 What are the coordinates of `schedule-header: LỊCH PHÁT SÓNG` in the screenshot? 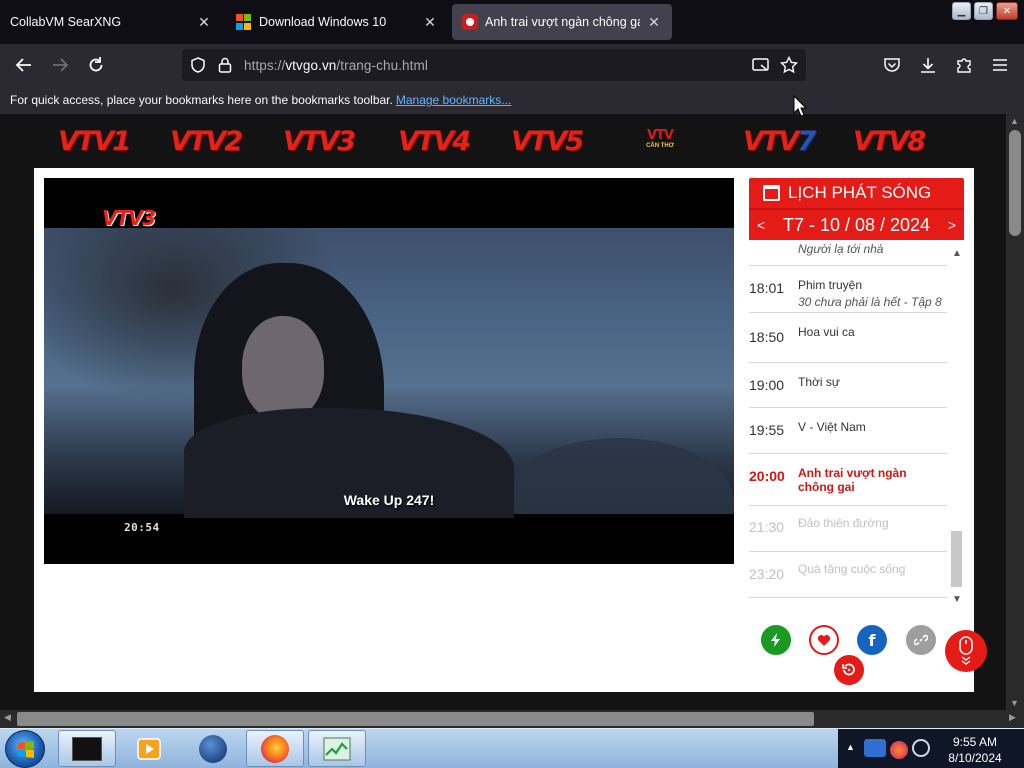 It's located at (856, 193).